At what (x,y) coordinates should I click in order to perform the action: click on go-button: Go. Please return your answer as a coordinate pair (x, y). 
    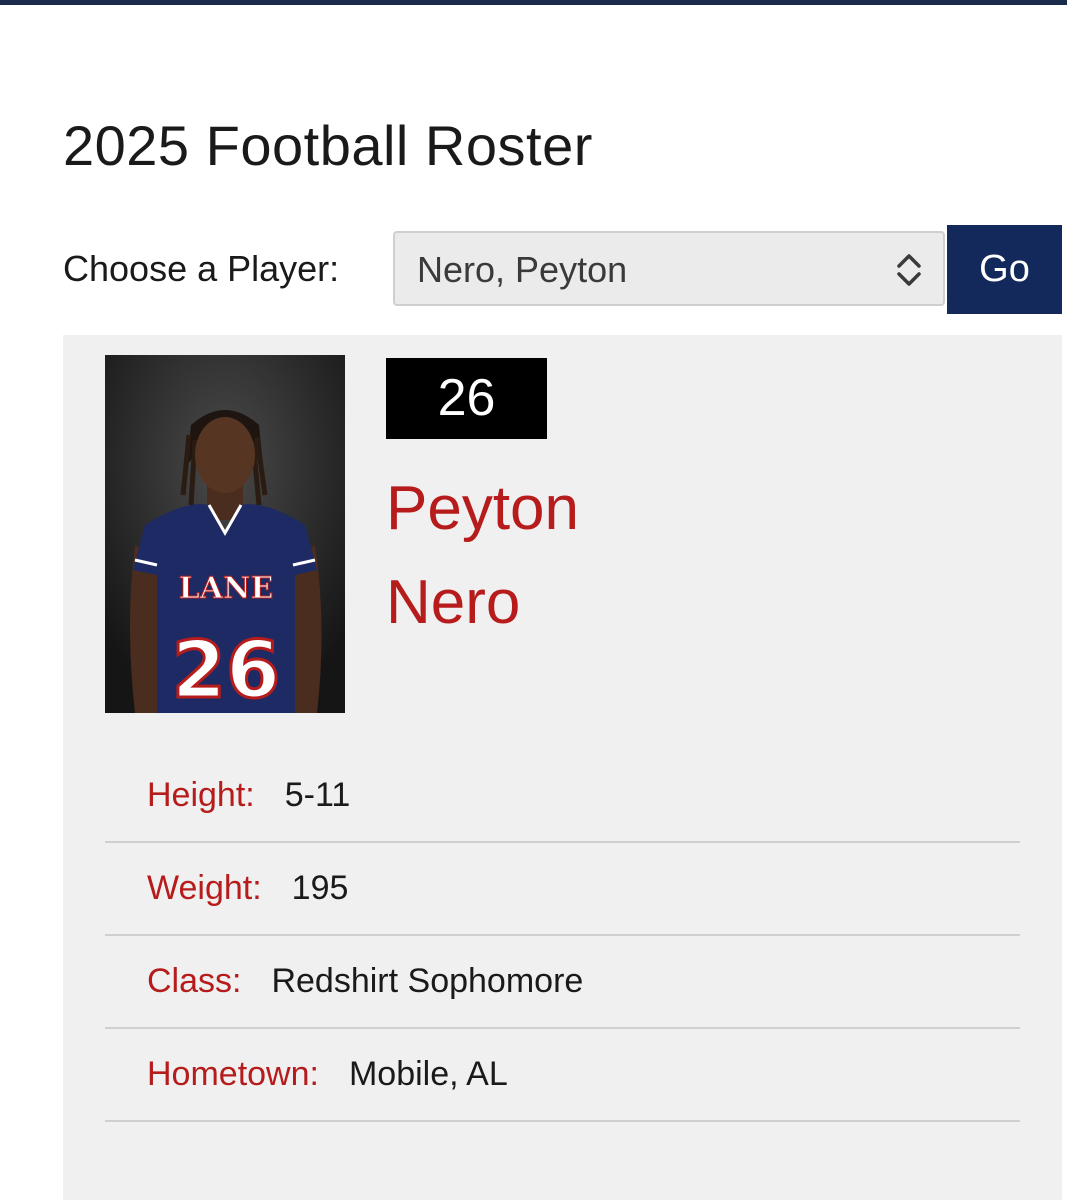
    Looking at the image, I should click on (1004, 269).